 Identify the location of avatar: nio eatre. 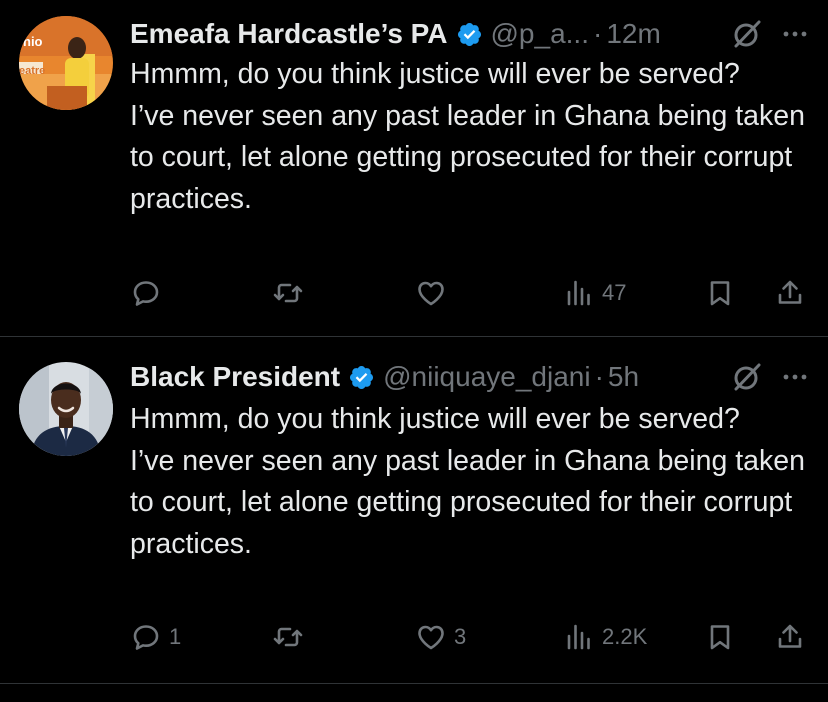
(66, 63).